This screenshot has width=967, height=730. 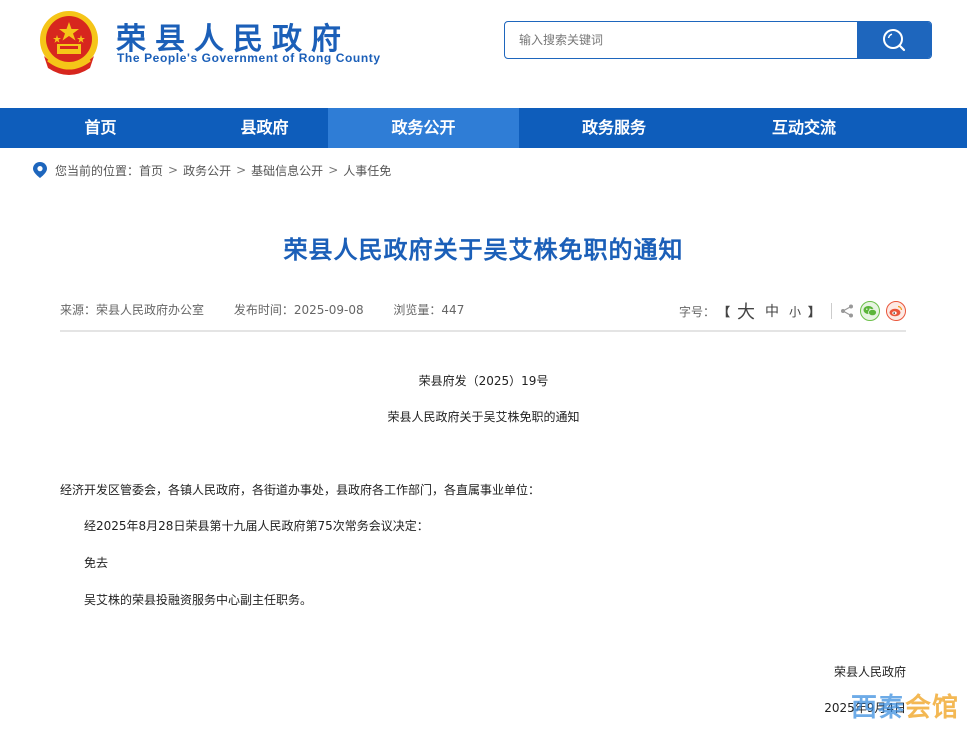 I want to click on search-button, so click(x=894, y=40).